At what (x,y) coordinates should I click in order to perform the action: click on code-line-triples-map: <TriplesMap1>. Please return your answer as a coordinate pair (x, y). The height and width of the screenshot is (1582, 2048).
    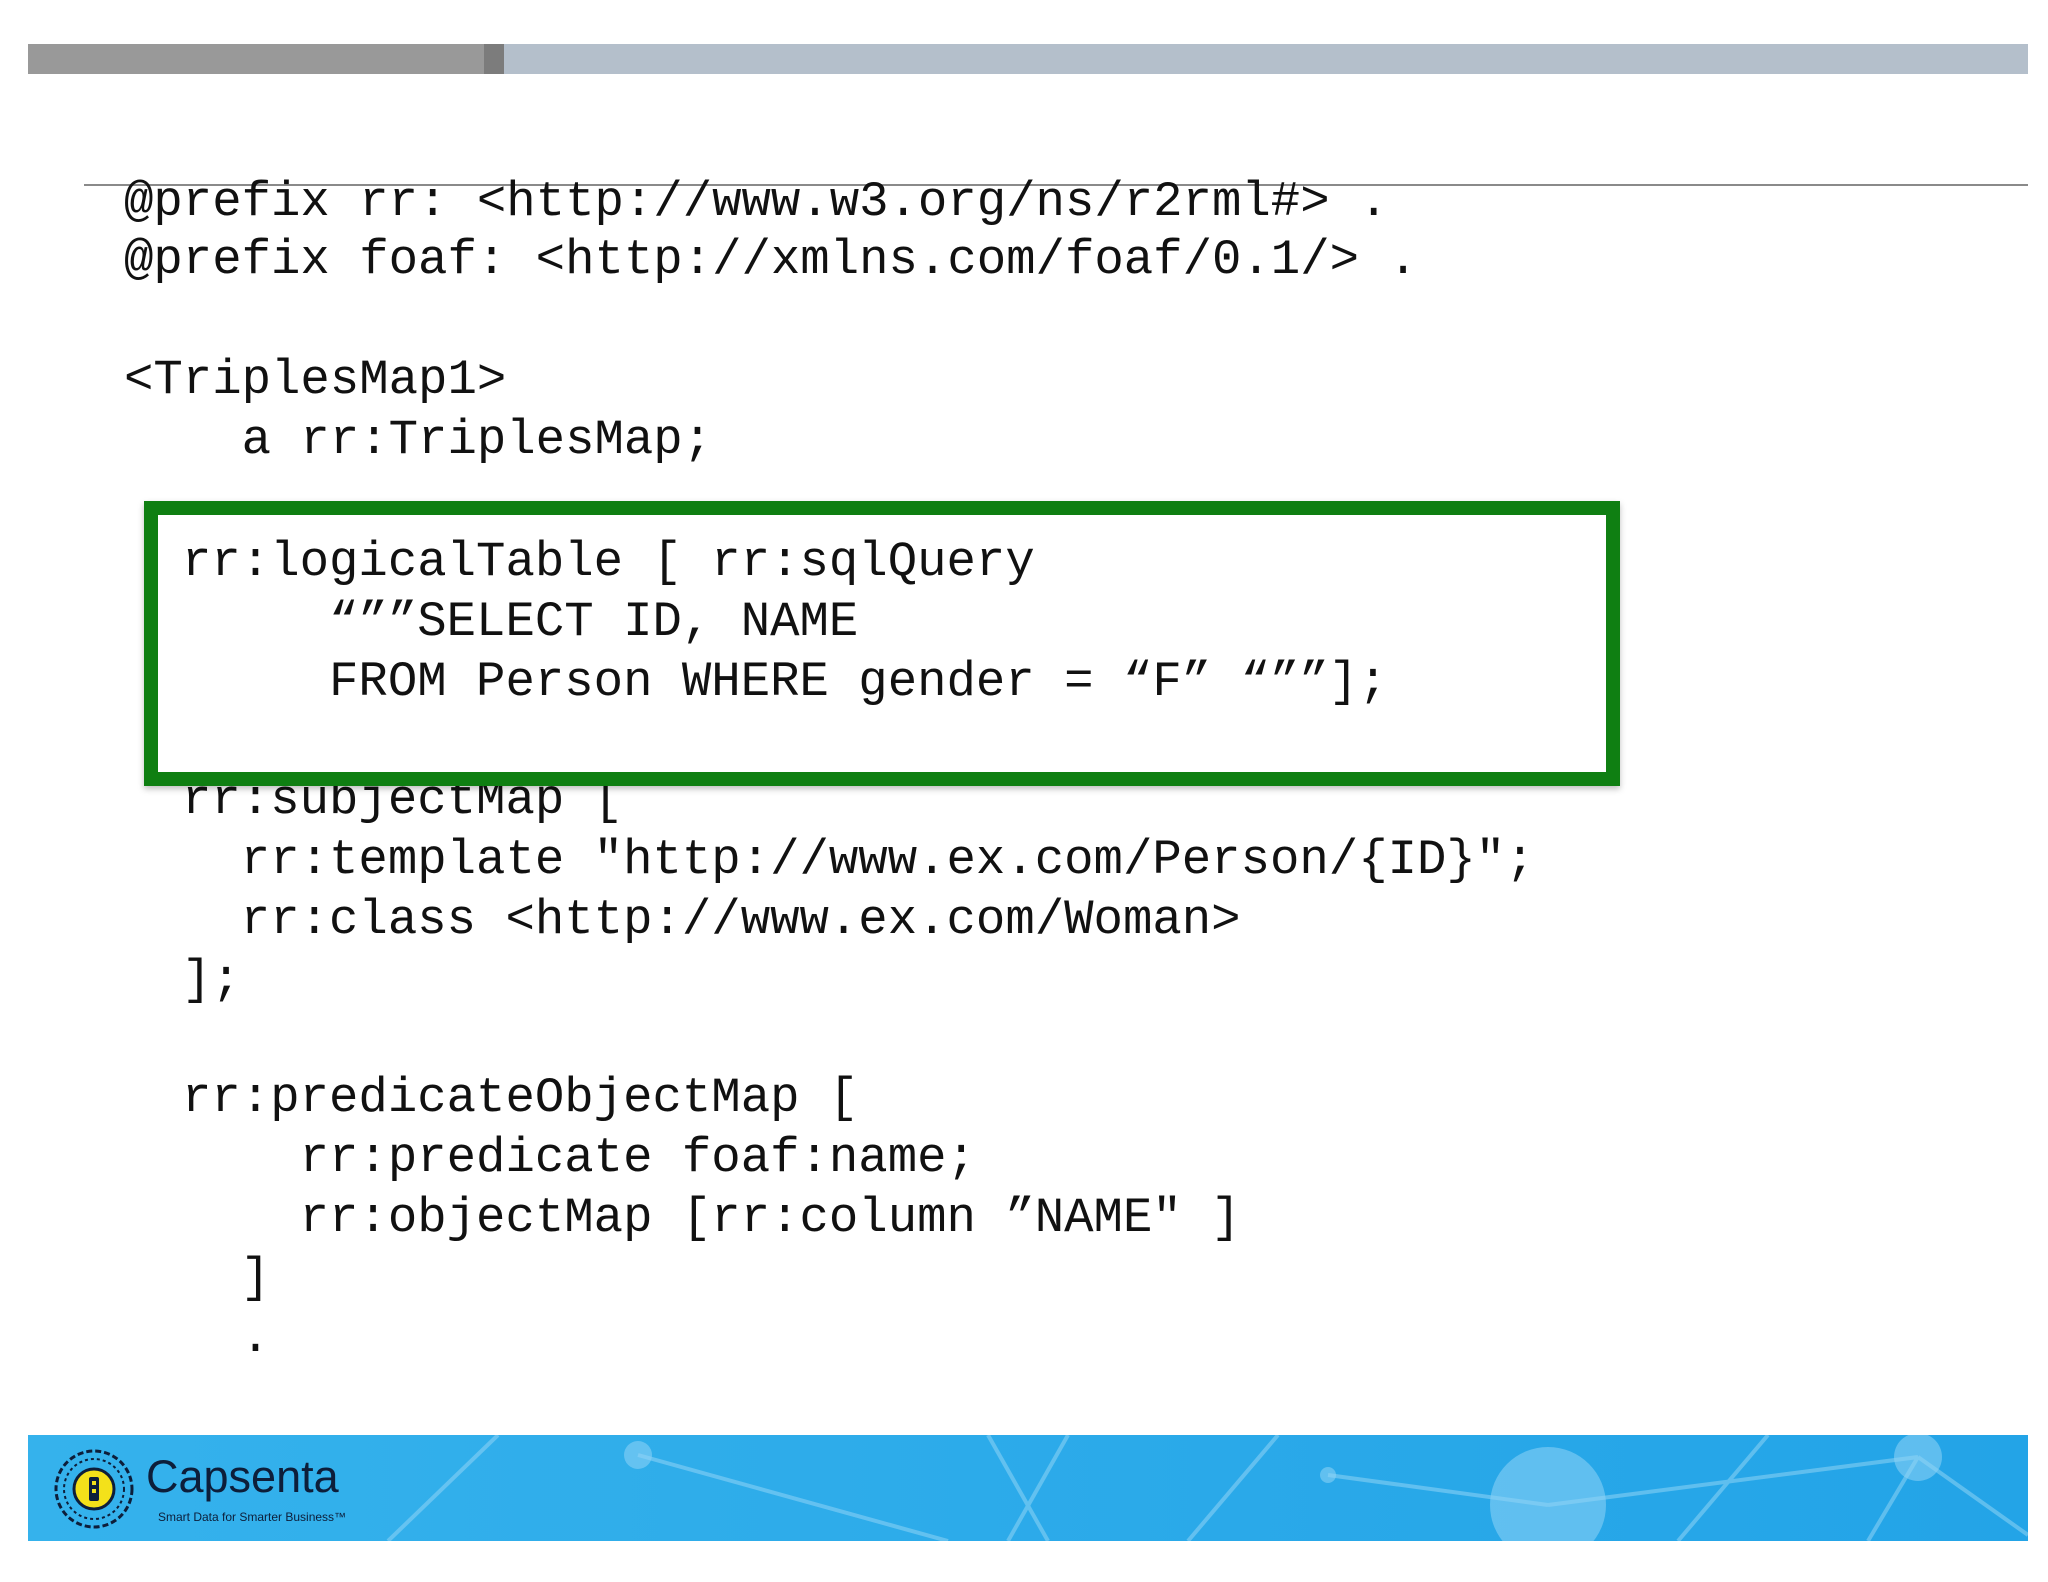
    Looking at the image, I should click on (315, 380).